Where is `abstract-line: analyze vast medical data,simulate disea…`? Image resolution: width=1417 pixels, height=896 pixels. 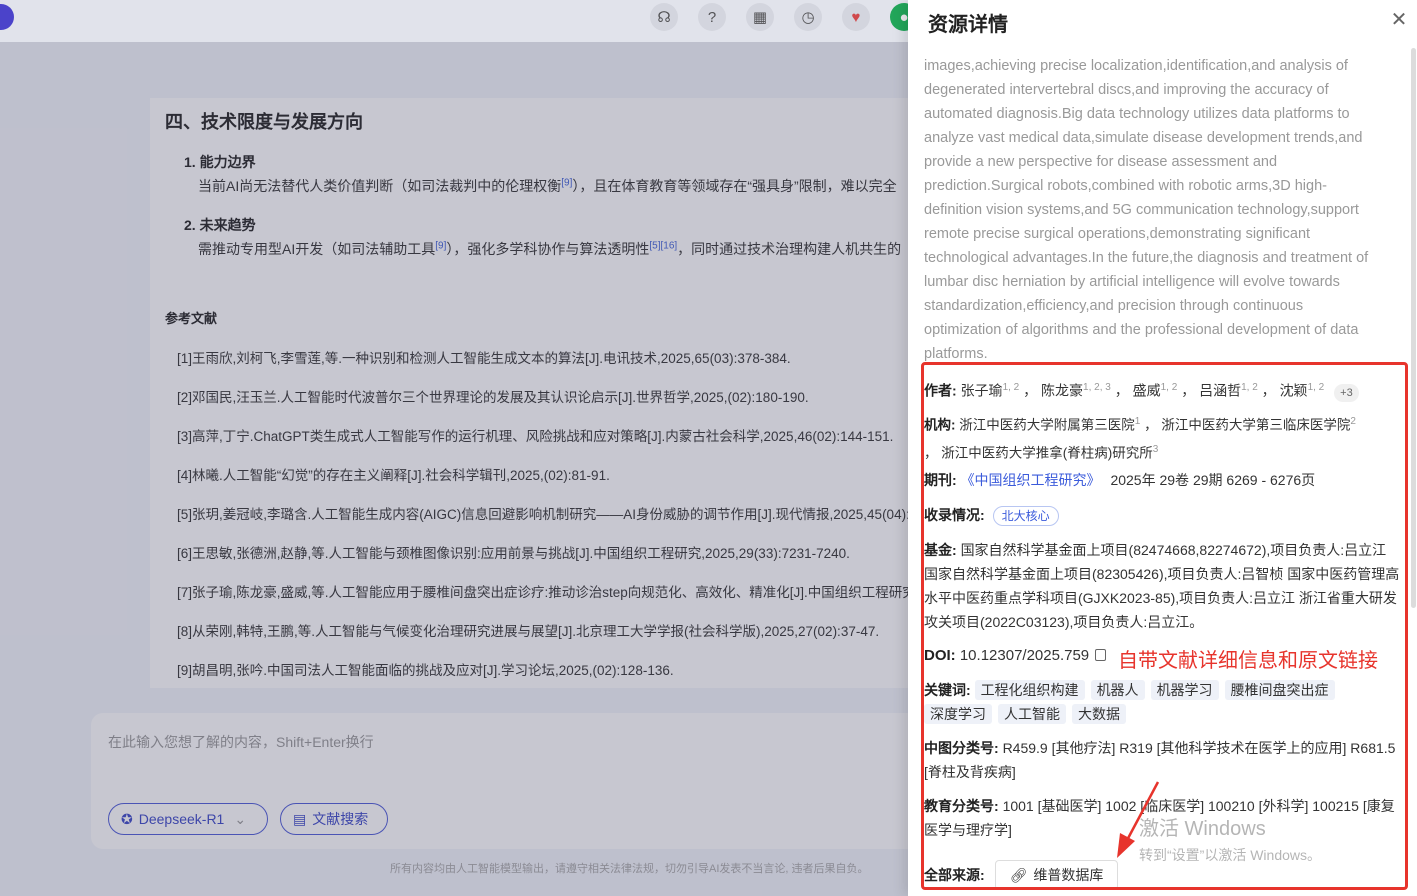 abstract-line: analyze vast medical data,simulate disea… is located at coordinates (1143, 138).